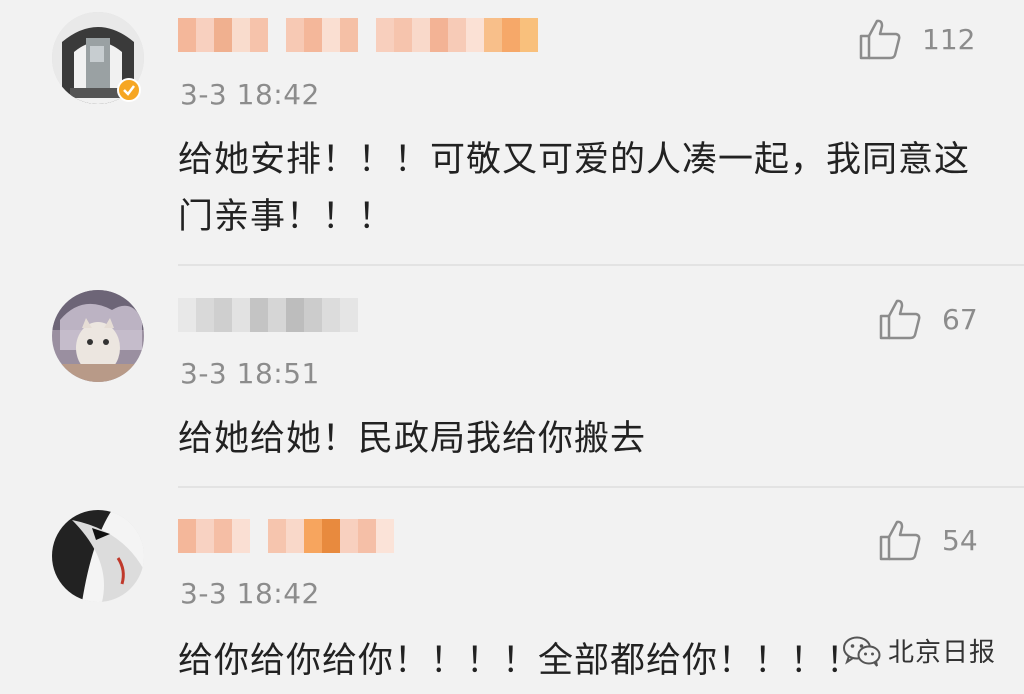 The width and height of the screenshot is (1024, 694). I want to click on like-count: 67, so click(960, 319).